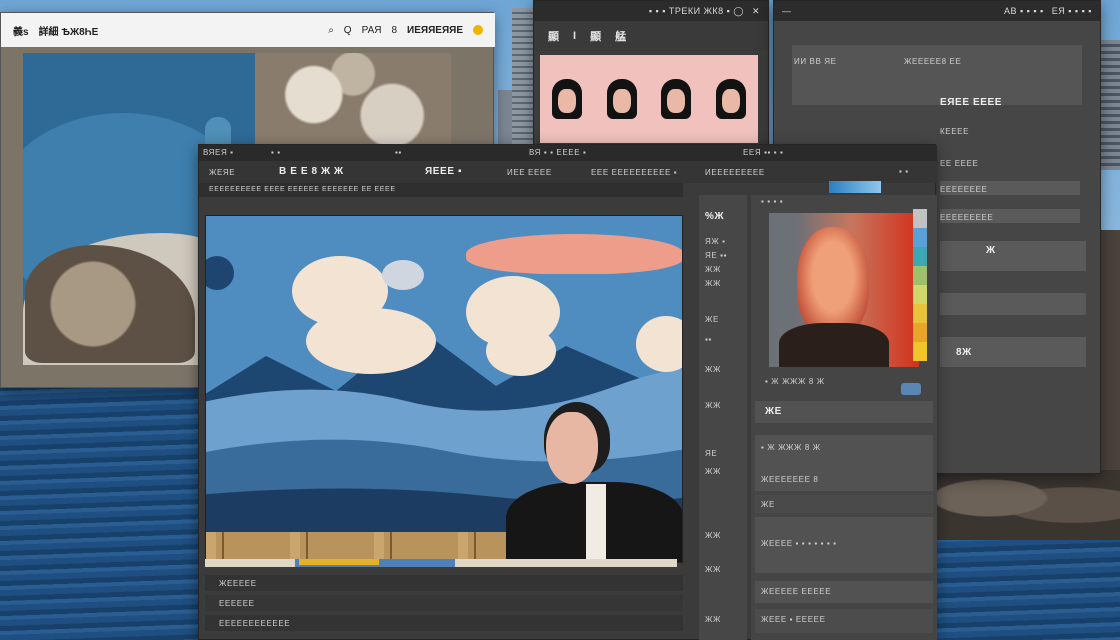 This screenshot has width=1120, height=640. What do you see at coordinates (1027, 505) in the screenshot?
I see `rocks` at bounding box center [1027, 505].